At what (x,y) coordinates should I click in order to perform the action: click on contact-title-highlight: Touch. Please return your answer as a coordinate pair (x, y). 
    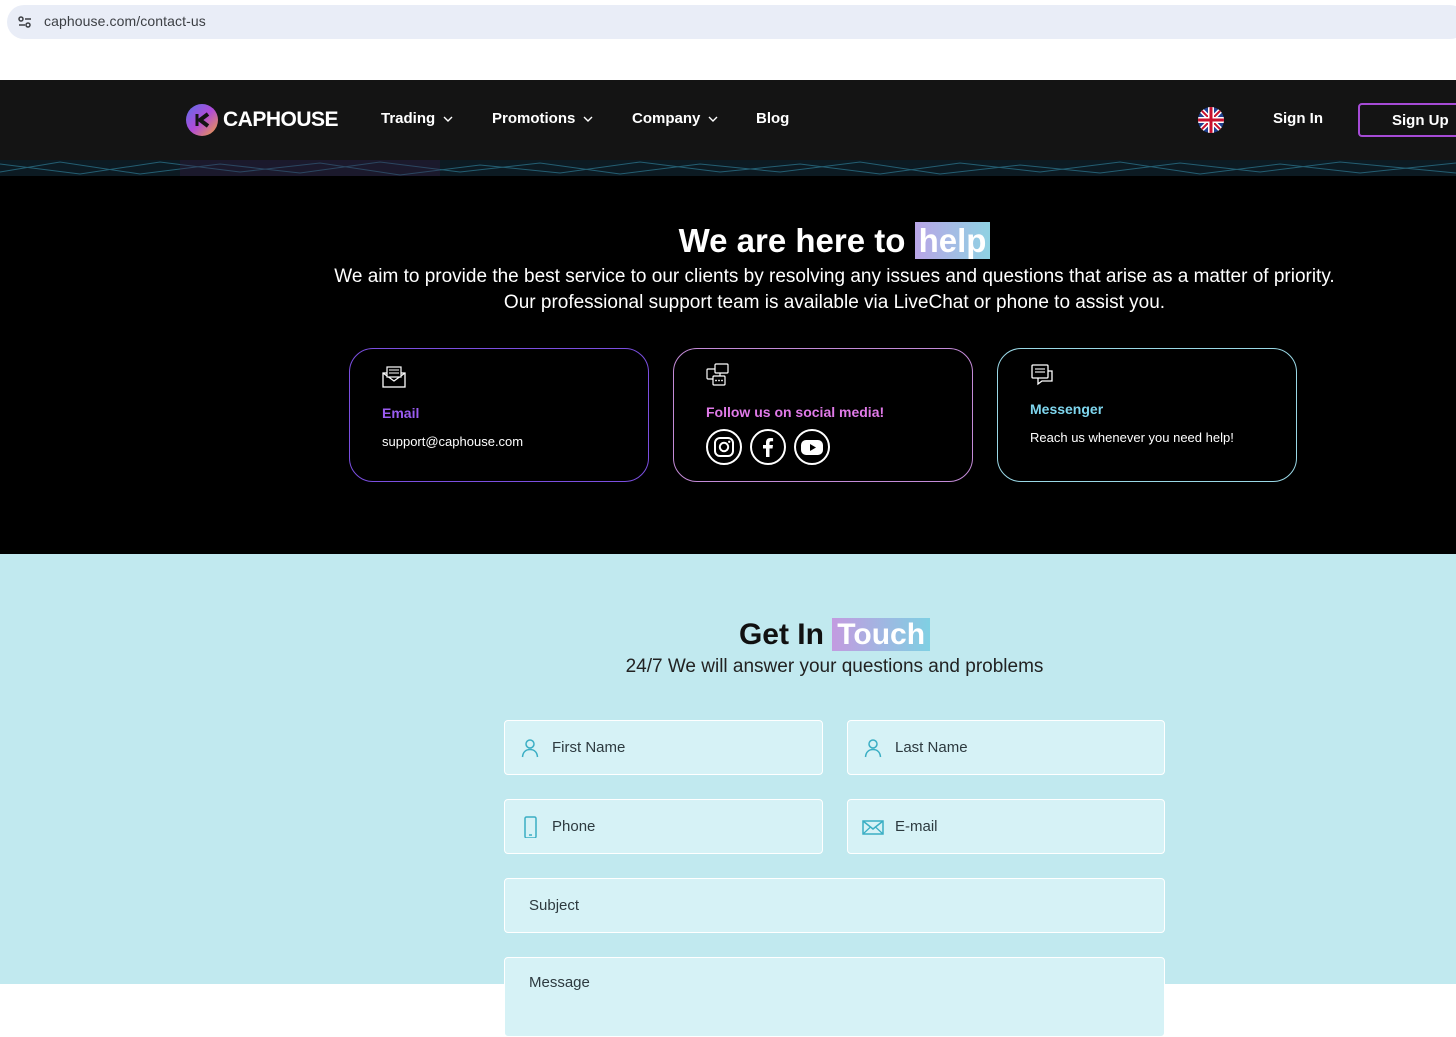
    Looking at the image, I should click on (881, 634).